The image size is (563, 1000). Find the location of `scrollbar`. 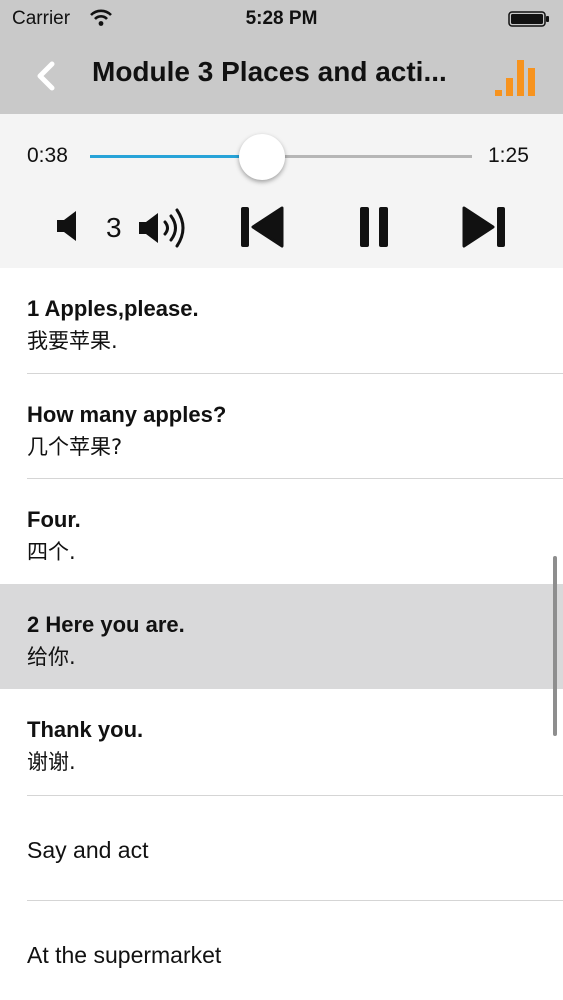

scrollbar is located at coordinates (555, 646).